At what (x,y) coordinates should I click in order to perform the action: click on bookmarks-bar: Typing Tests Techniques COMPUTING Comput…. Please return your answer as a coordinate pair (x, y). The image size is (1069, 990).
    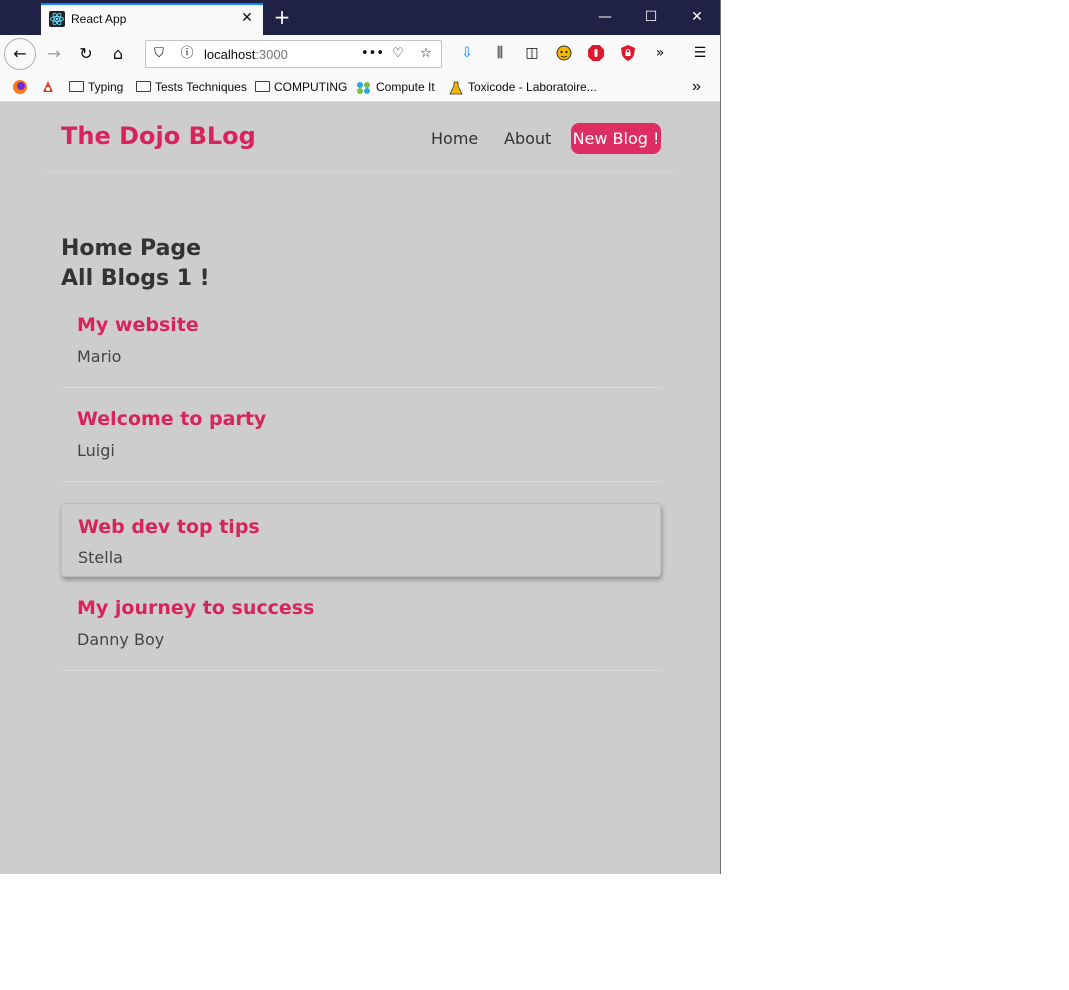
    Looking at the image, I should click on (360, 87).